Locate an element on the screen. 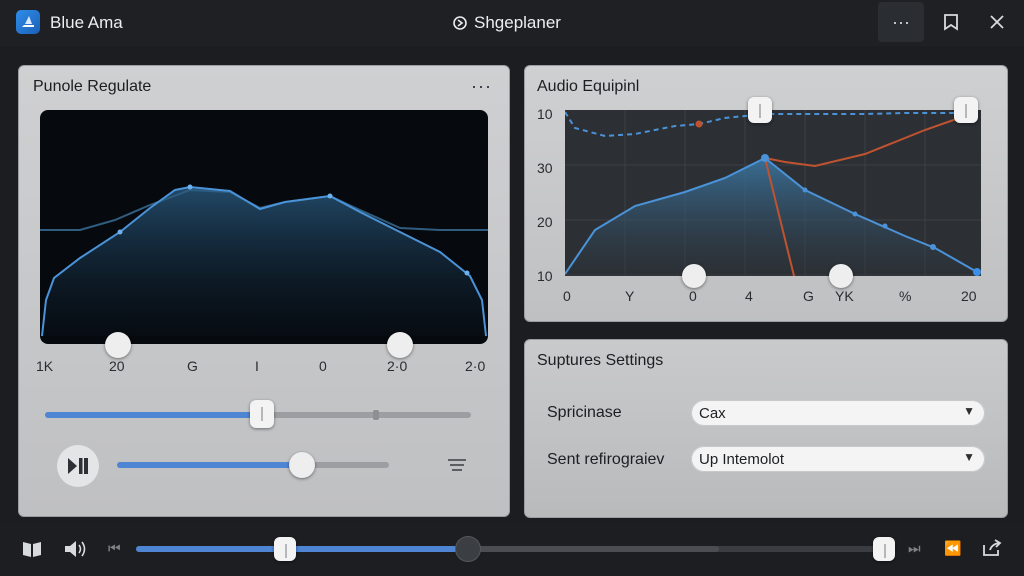 The height and width of the screenshot is (576, 1024). audio-top-handle-right is located at coordinates (966, 110).